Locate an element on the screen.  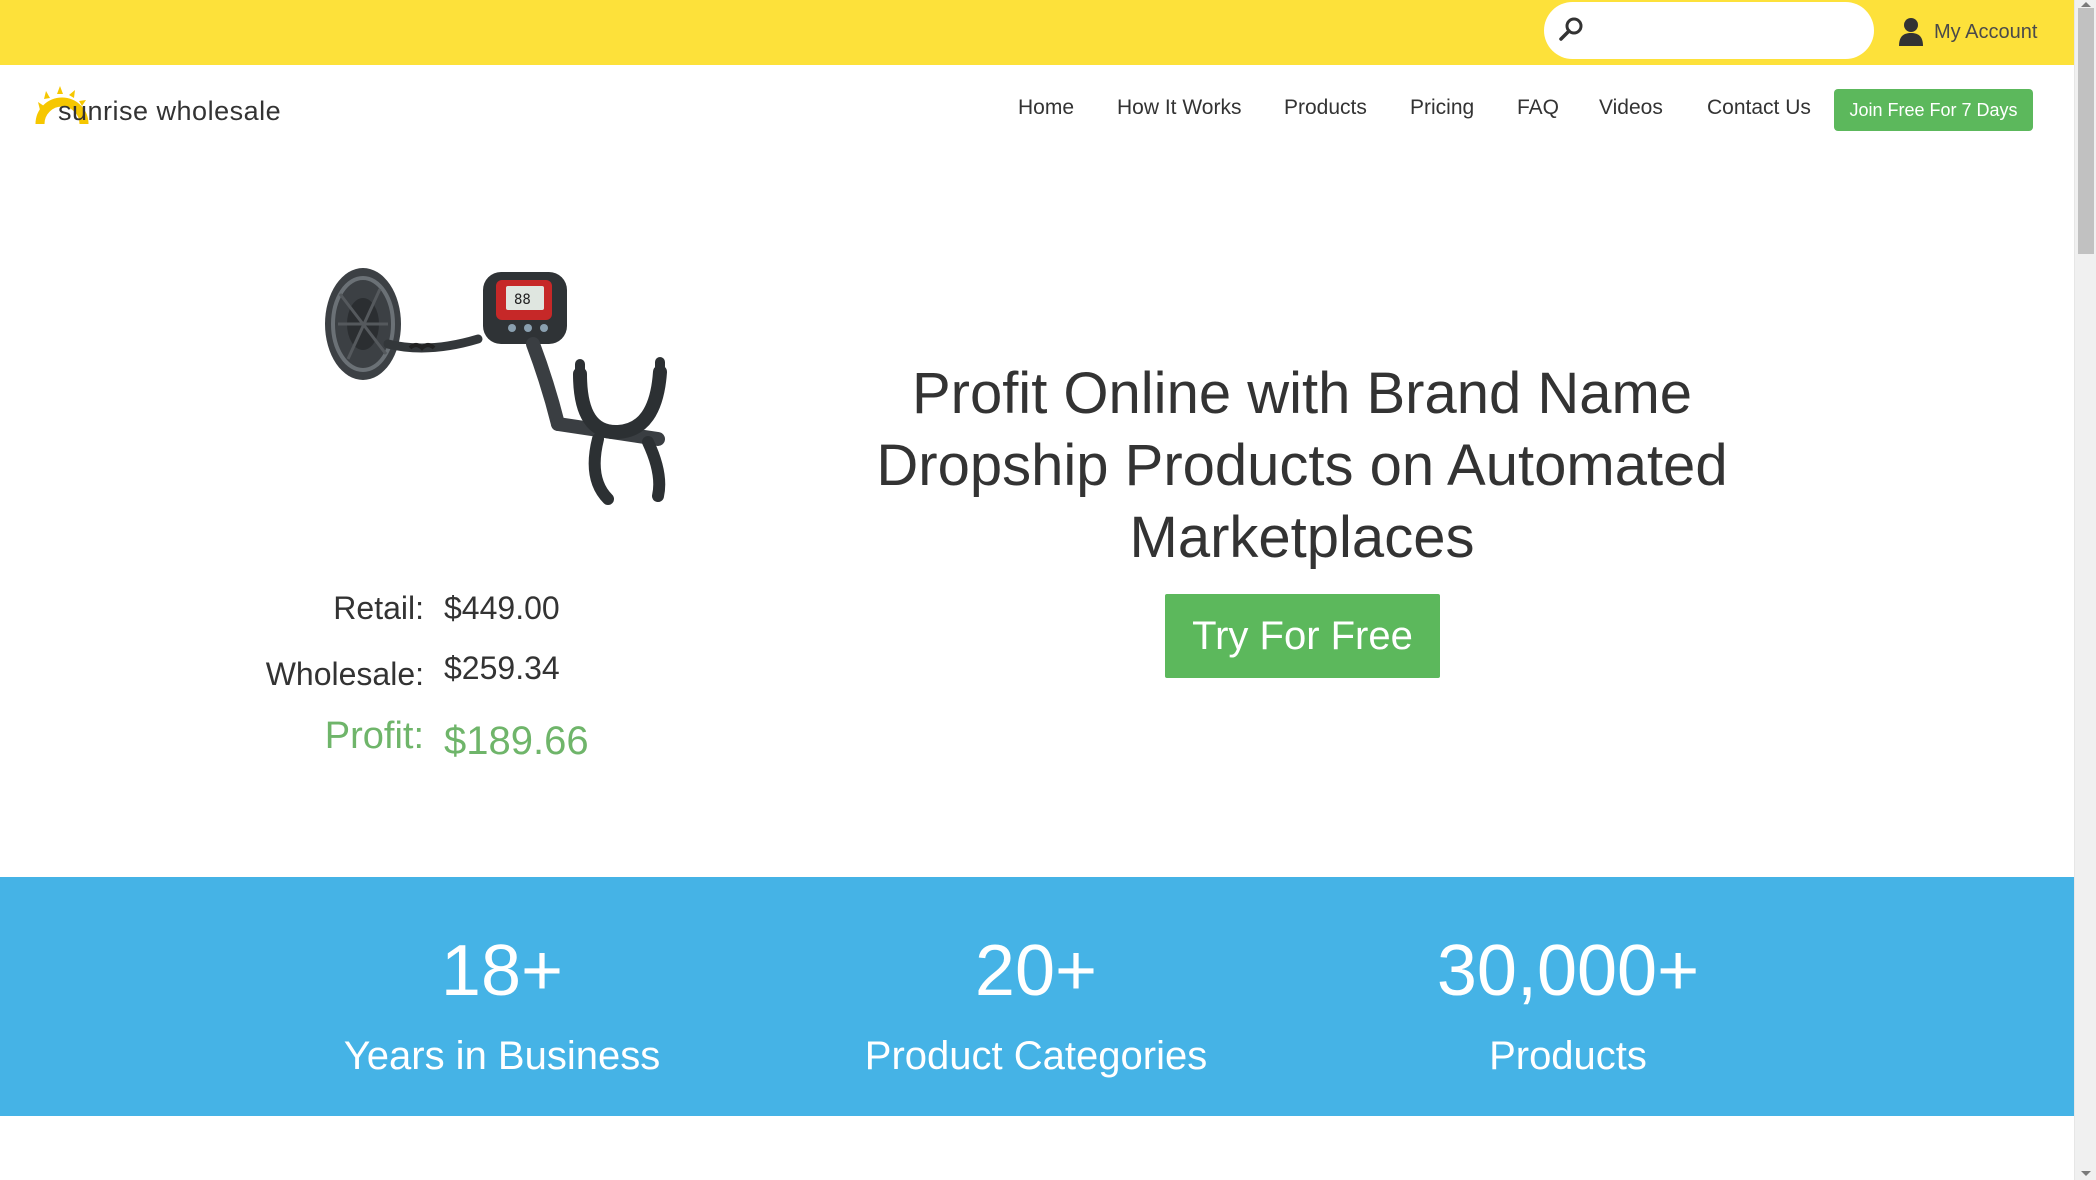
scrollbar-thumb is located at coordinates (2086, 131).